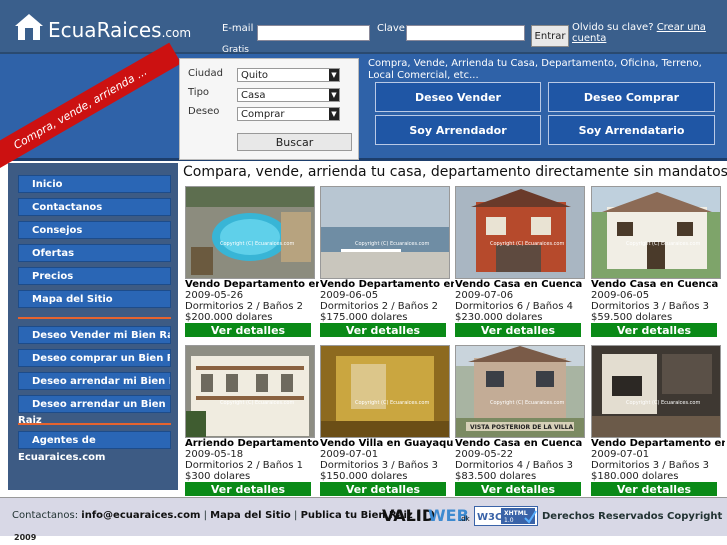 This screenshot has width=727, height=545. Describe the element at coordinates (94, 440) in the screenshot. I see `nav-agents: Agentes de` at that location.